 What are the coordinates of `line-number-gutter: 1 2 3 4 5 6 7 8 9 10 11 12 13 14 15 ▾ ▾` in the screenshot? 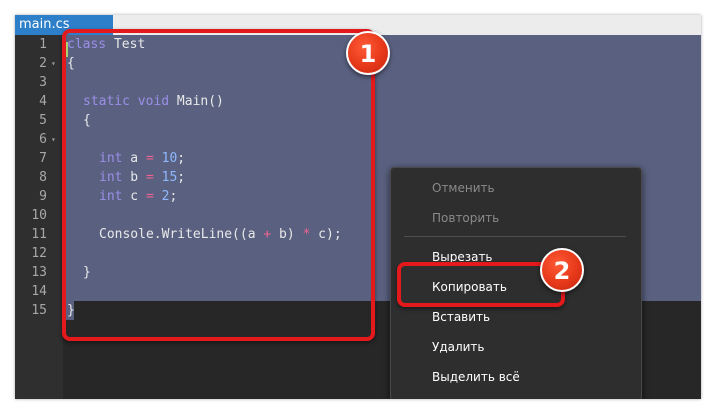 It's located at (39, 217).